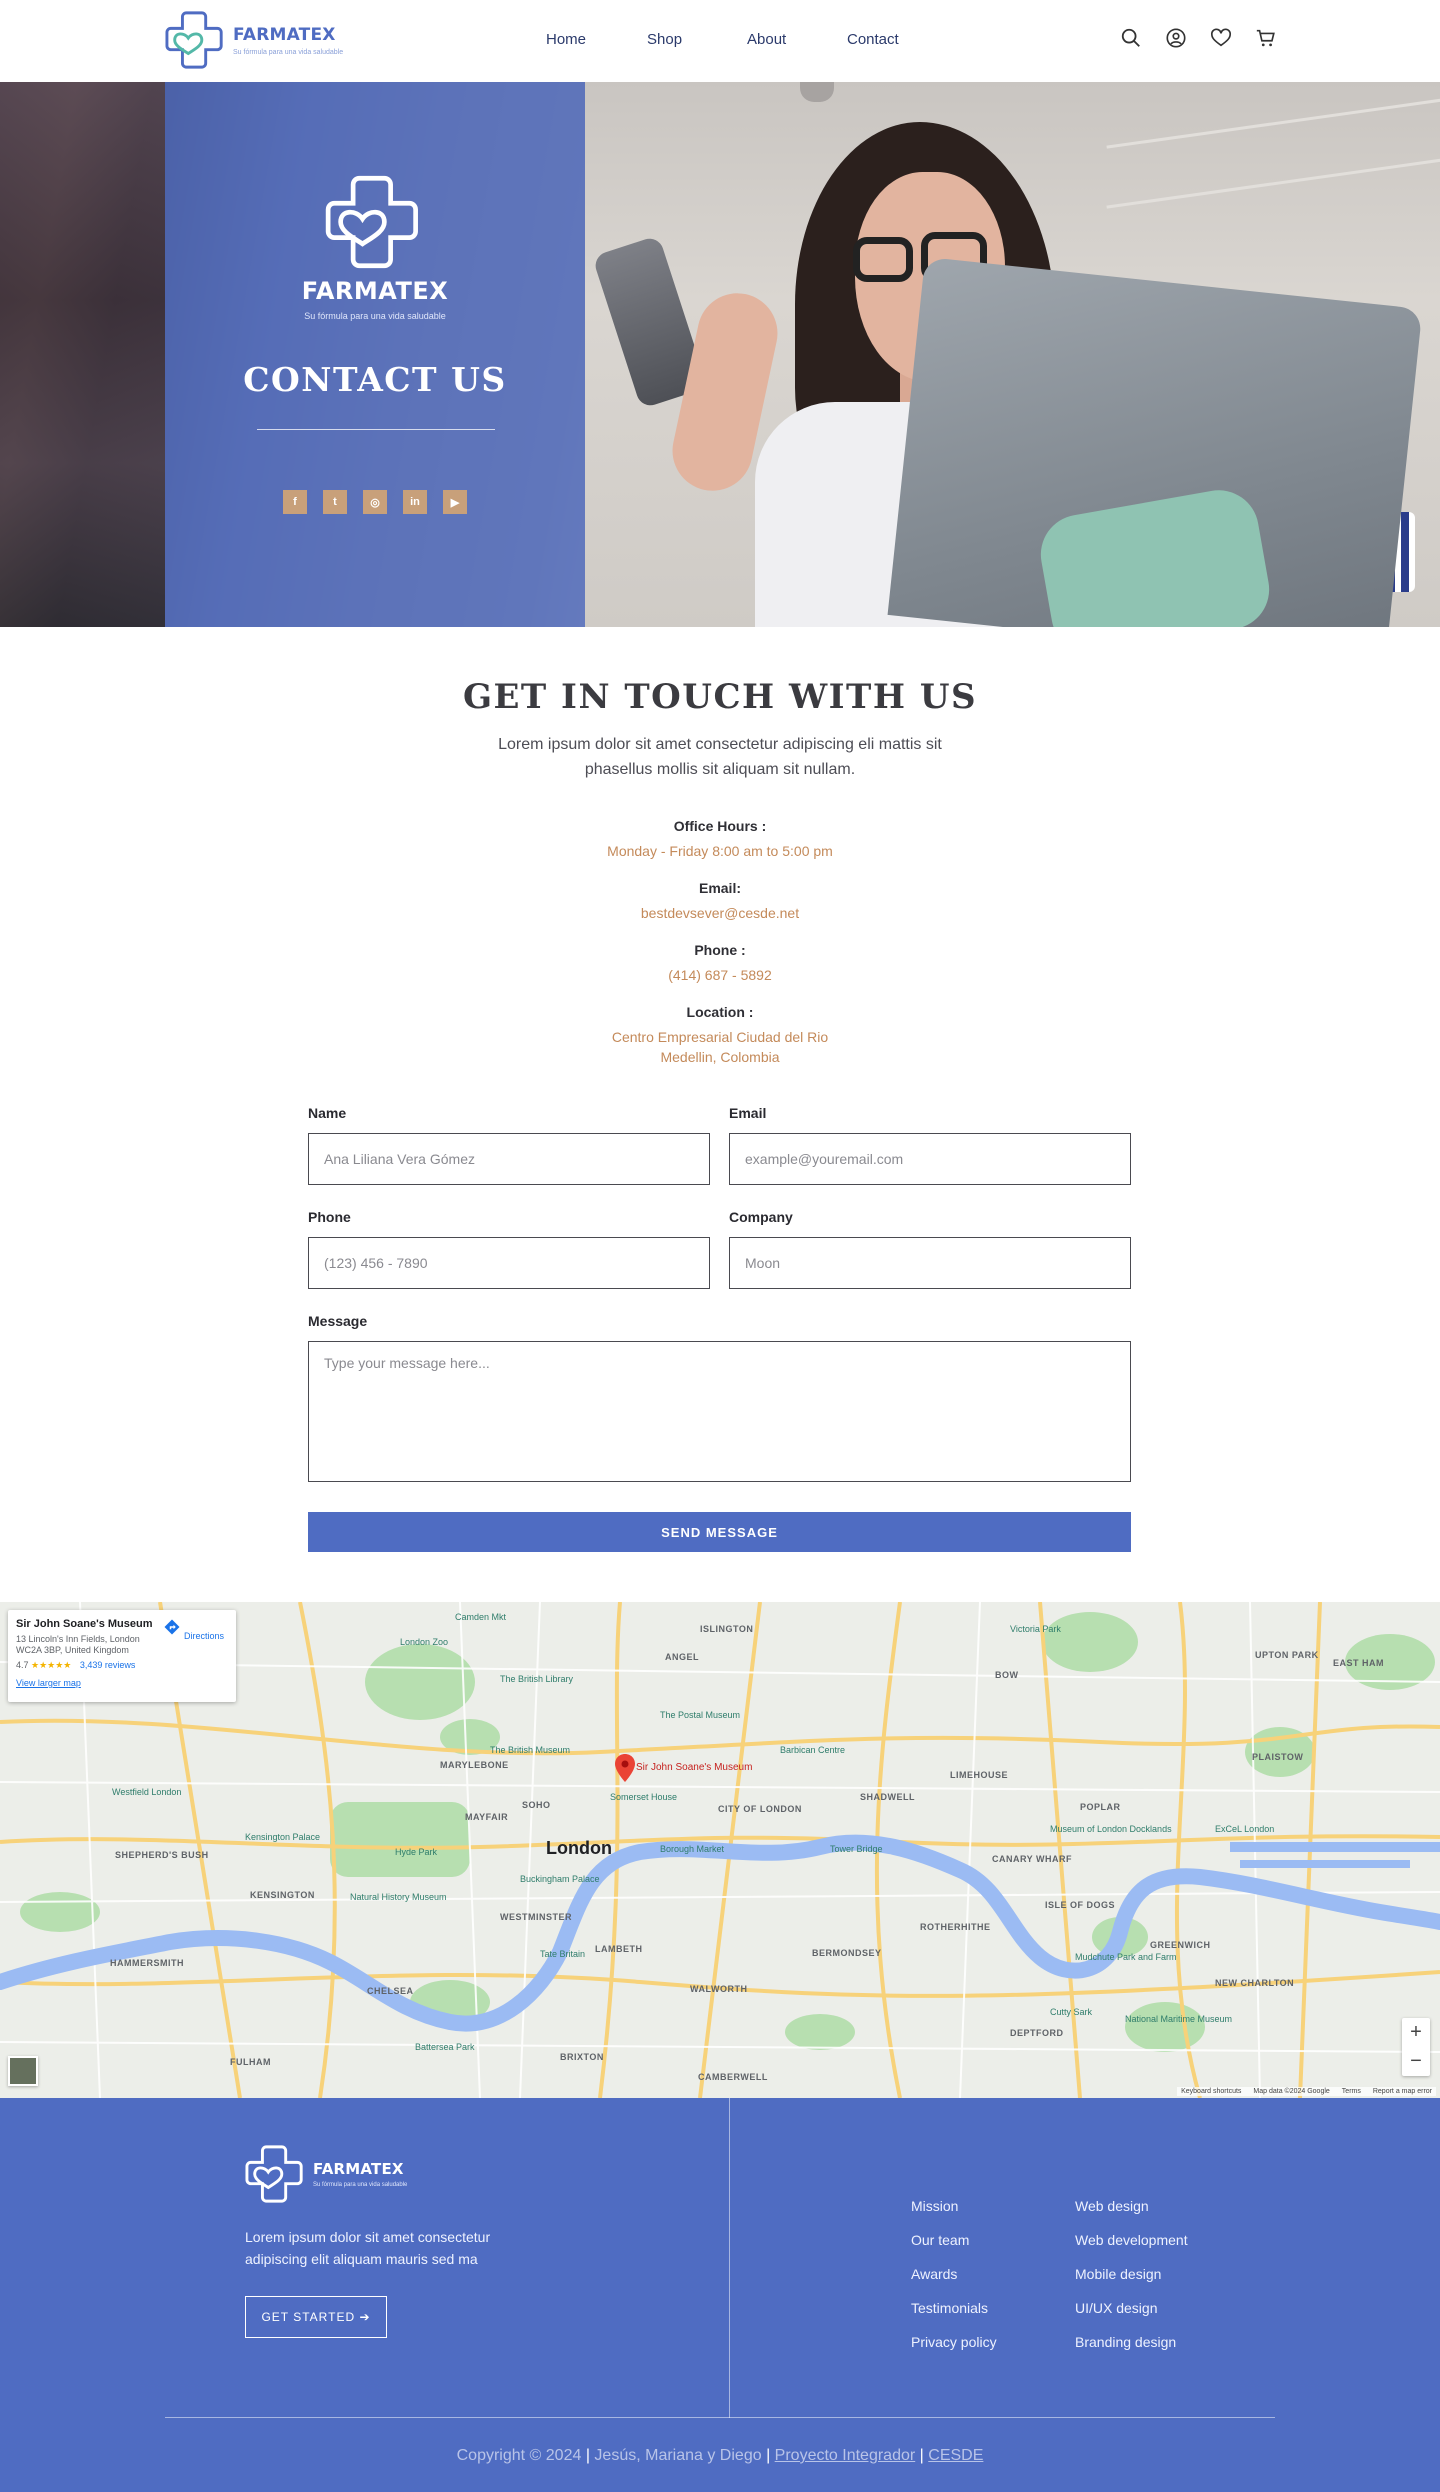  What do you see at coordinates (122, 1683) in the screenshot?
I see `view-larger-map-link: View larger map` at bounding box center [122, 1683].